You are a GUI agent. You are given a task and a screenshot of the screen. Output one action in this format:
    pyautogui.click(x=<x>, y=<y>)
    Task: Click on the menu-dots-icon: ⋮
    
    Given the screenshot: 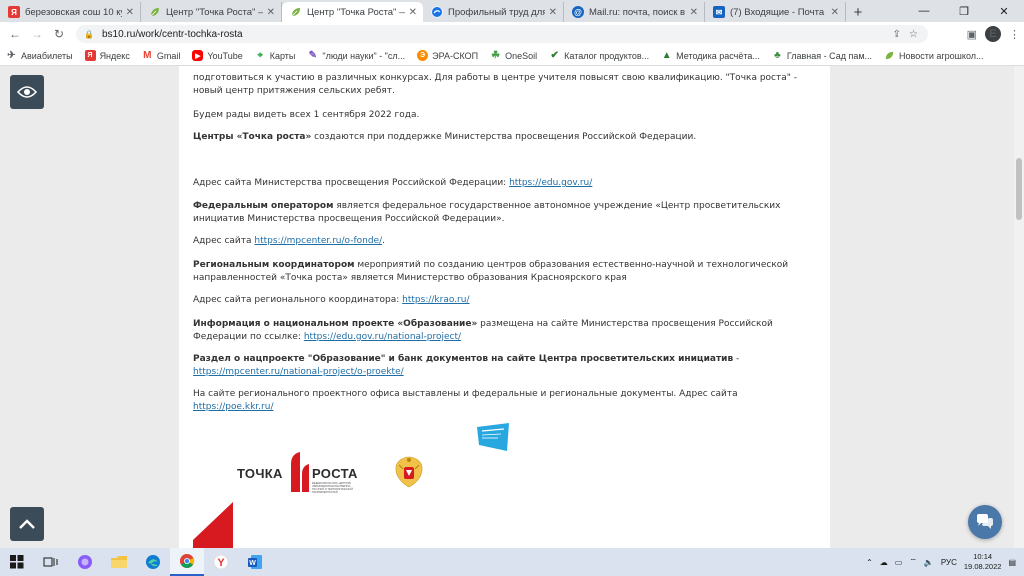 What is the action you would take?
    pyautogui.click(x=1014, y=34)
    